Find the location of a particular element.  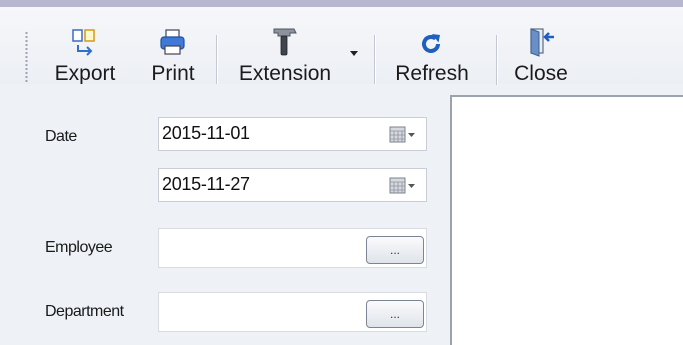

print-button: Print is located at coordinates (173, 55).